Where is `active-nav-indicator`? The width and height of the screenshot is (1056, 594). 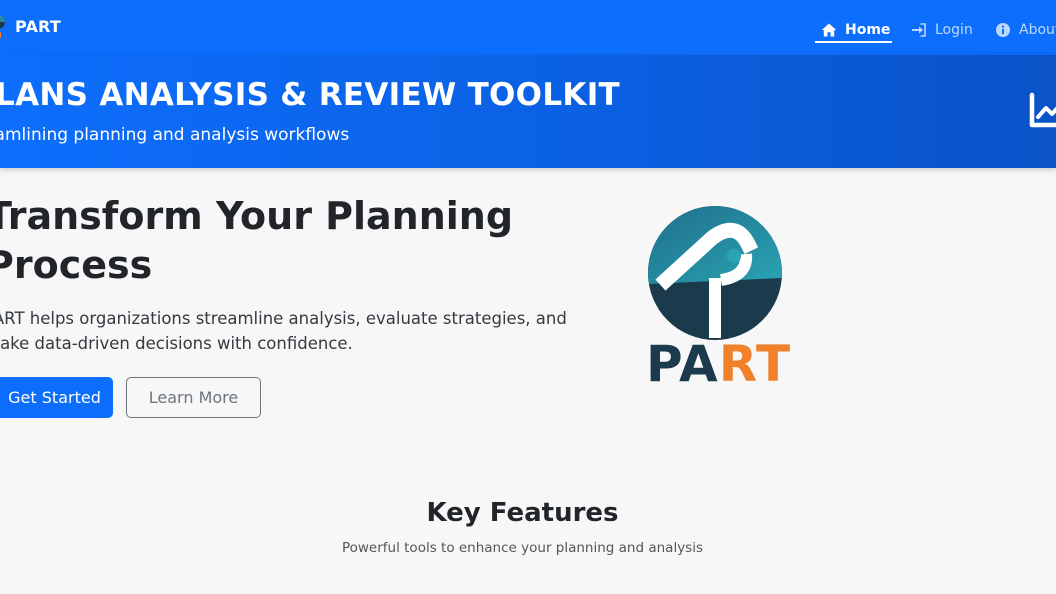
active-nav-indicator is located at coordinates (853, 42).